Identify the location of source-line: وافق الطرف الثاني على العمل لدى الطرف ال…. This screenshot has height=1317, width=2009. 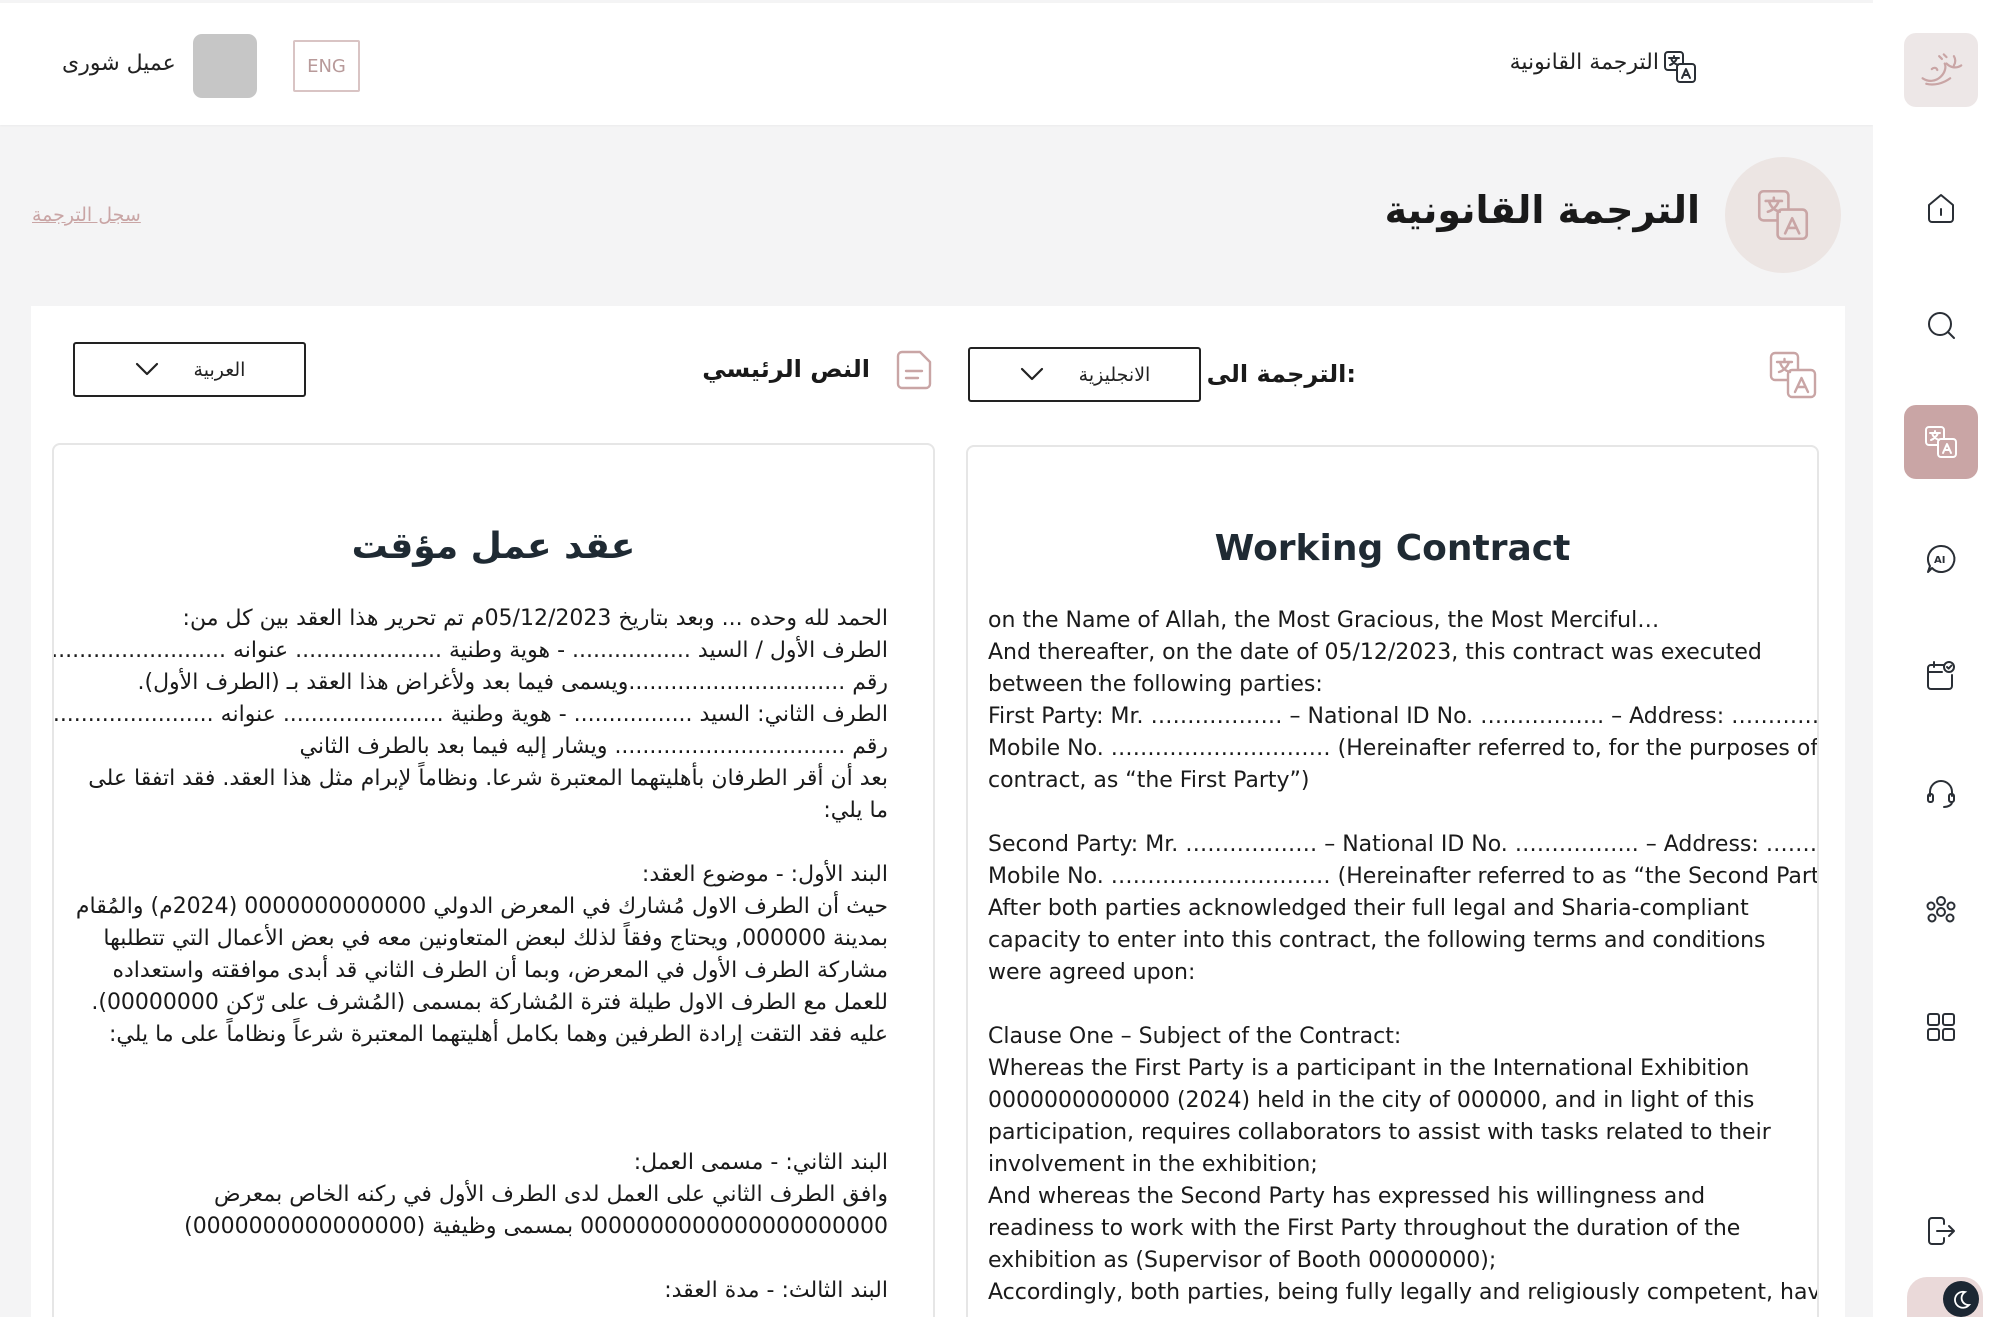
(551, 1194).